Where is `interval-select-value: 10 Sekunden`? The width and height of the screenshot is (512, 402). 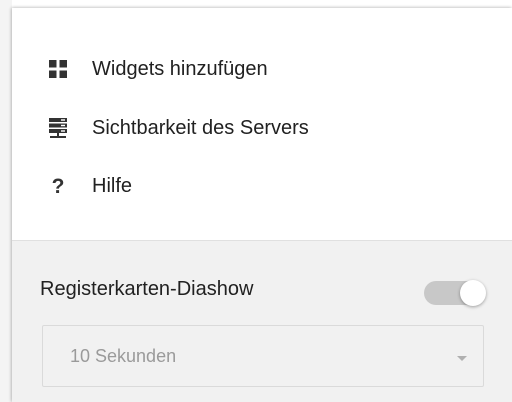
interval-select-value: 10 Sekunden is located at coordinates (123, 356).